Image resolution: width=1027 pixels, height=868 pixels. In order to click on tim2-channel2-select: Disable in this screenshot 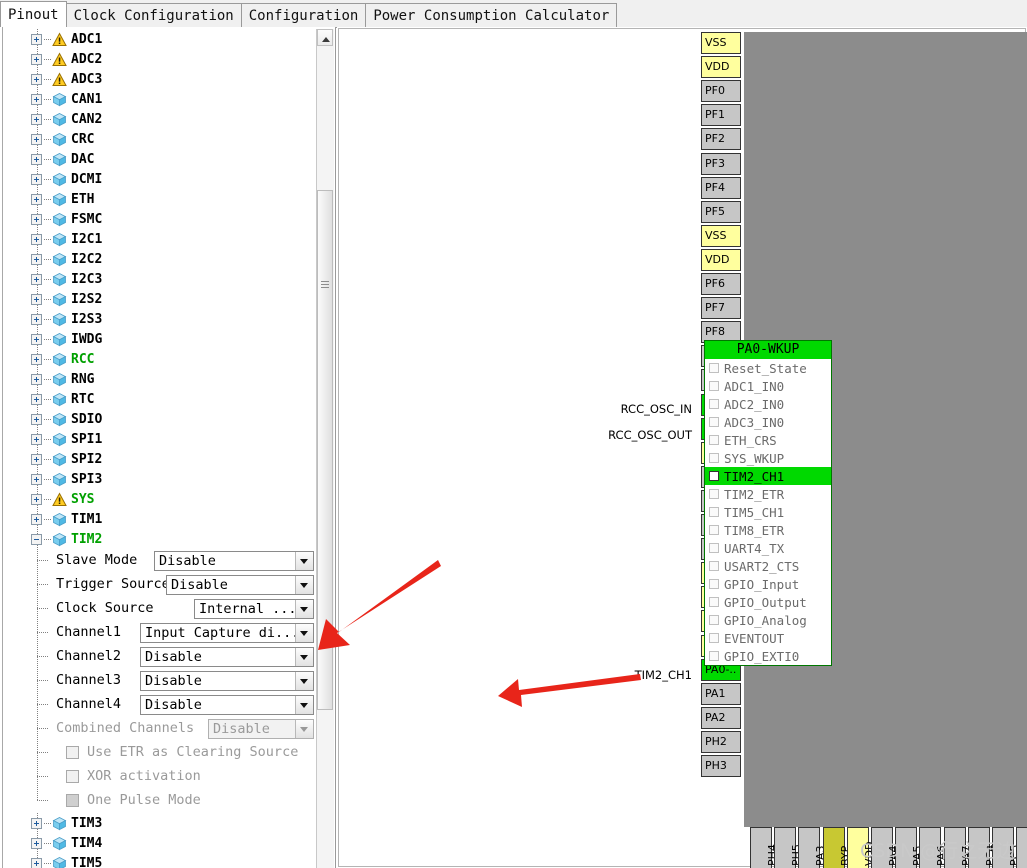, I will do `click(227, 657)`.